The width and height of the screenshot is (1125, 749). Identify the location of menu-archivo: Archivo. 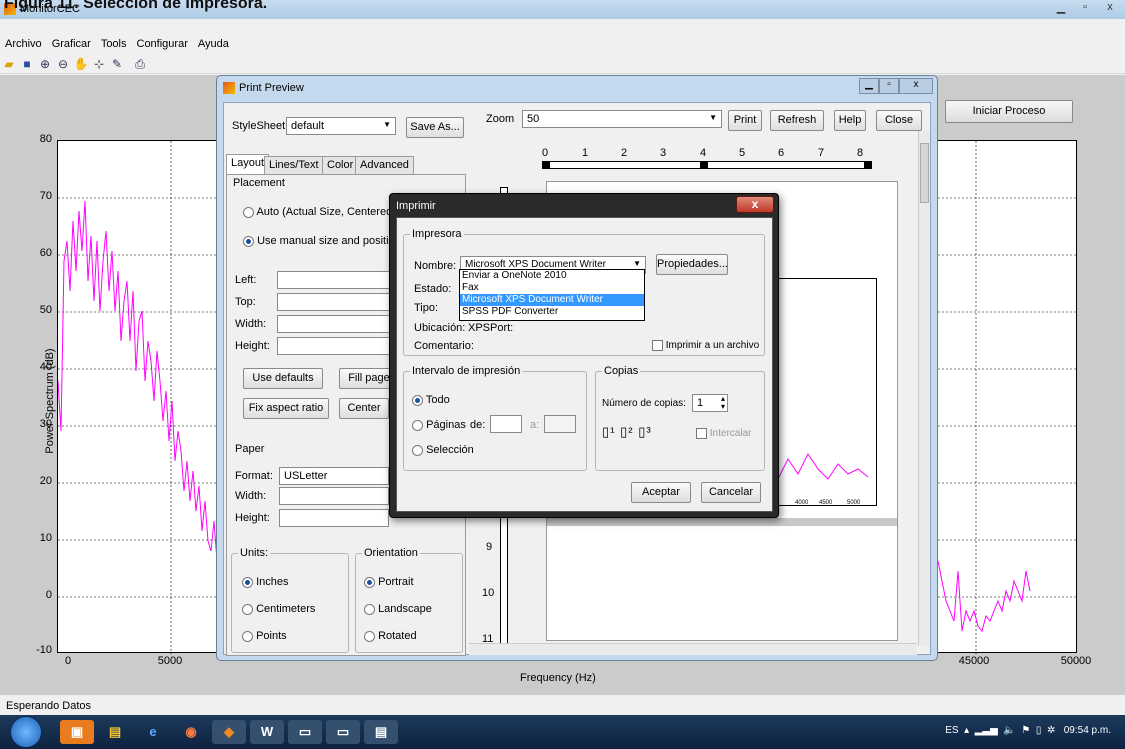
(23, 44).